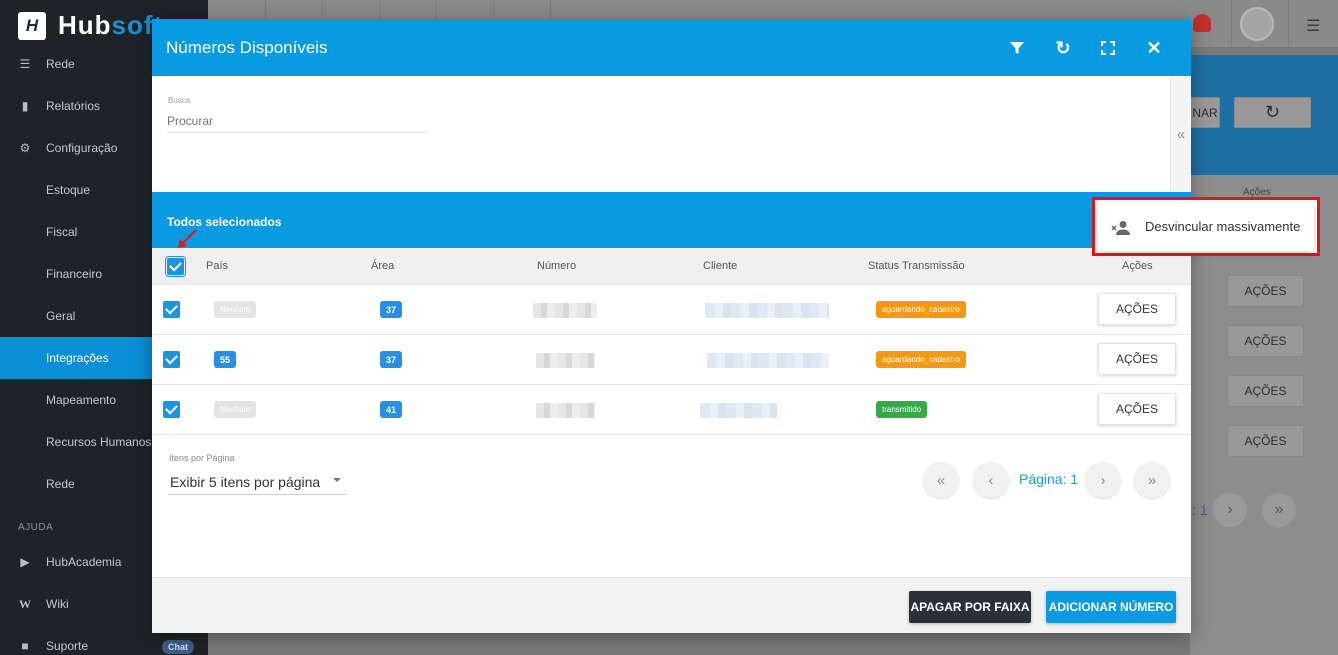 The width and height of the screenshot is (1338, 655). I want to click on logo: H Hubsoft, so click(90, 25).